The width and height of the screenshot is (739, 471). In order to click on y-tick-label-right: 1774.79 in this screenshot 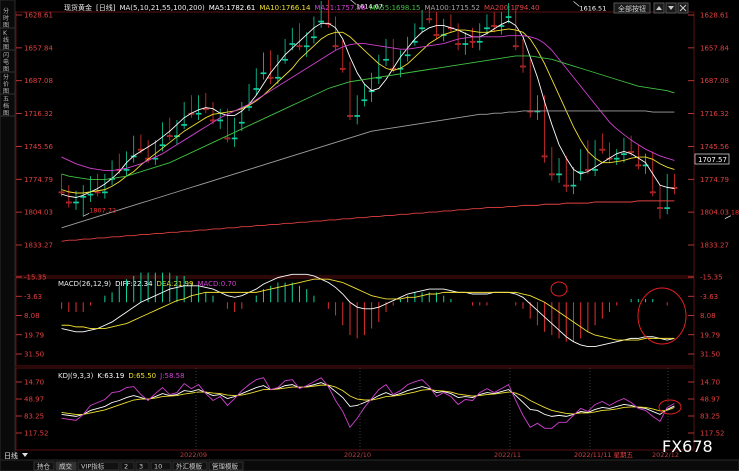, I will do `click(714, 180)`.